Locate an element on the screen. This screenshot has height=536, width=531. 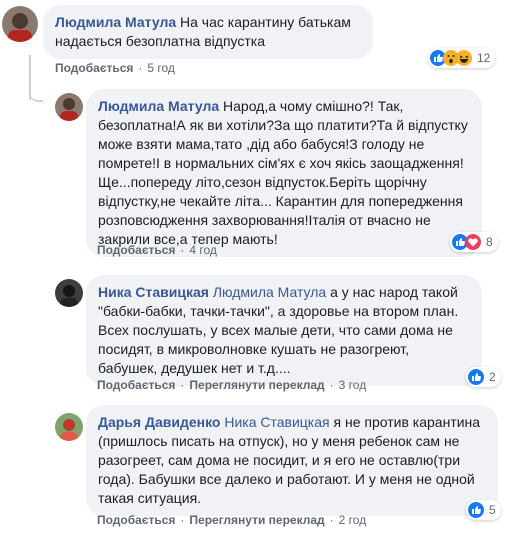
comment-actions: Подобається · Переглянути переклад · 3 год is located at coordinates (232, 385).